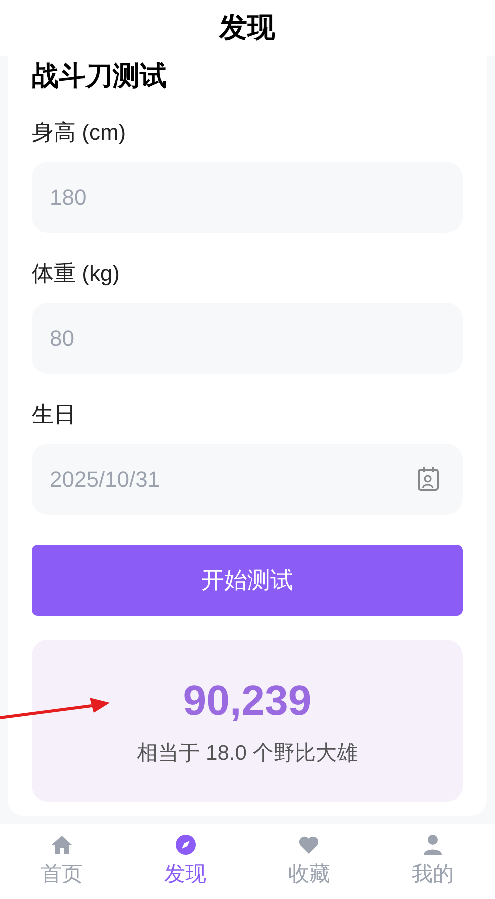 Image resolution: width=495 pixels, height=899 pixels. Describe the element at coordinates (76, 274) in the screenshot. I see `field-label: 体重 (kg)` at that location.